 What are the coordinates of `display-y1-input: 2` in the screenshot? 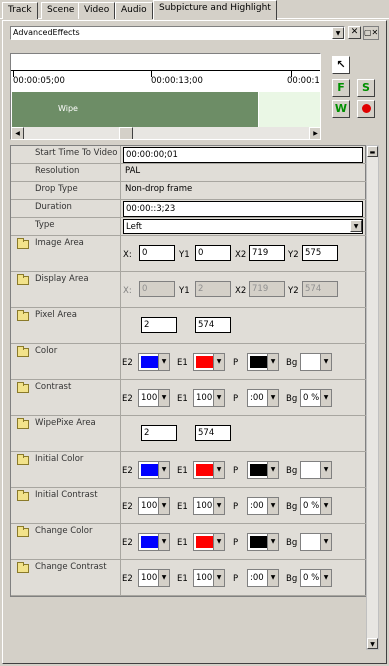 It's located at (213, 289).